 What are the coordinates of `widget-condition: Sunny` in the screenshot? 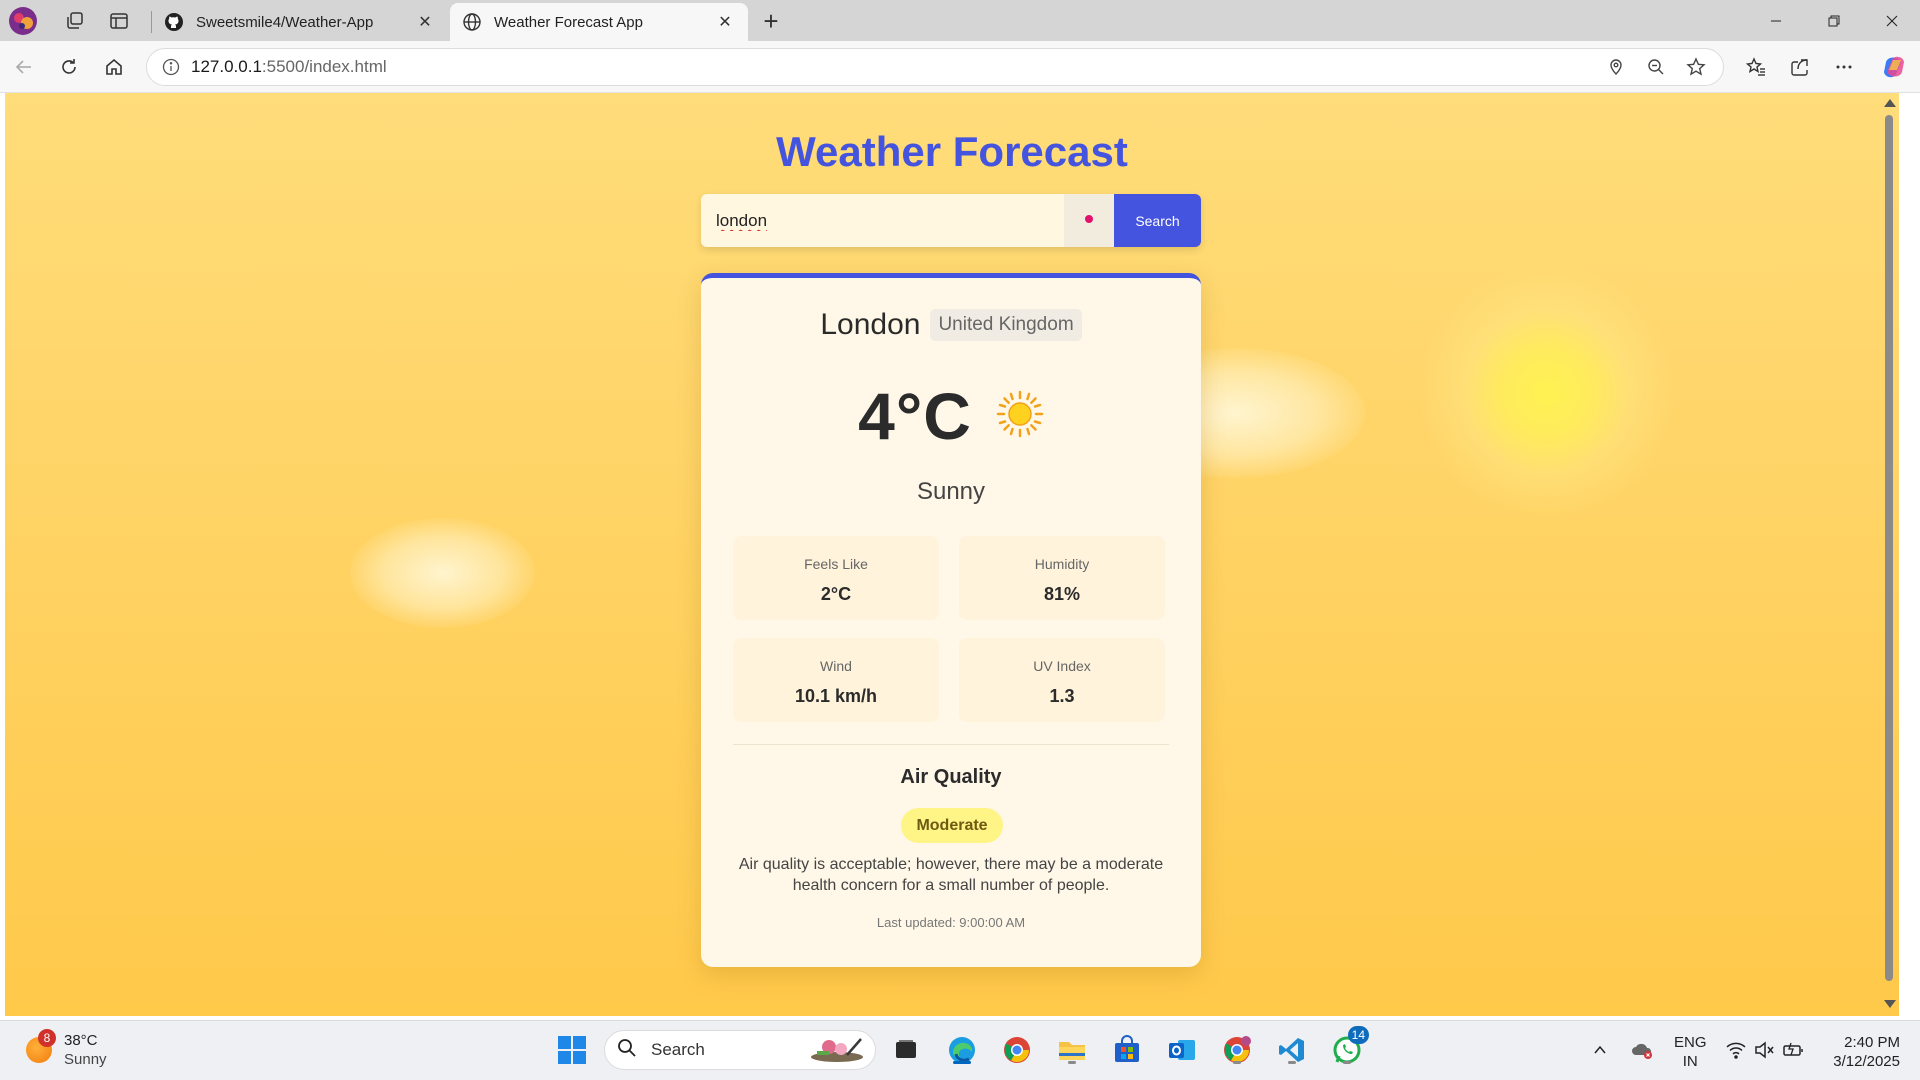 It's located at (85, 1059).